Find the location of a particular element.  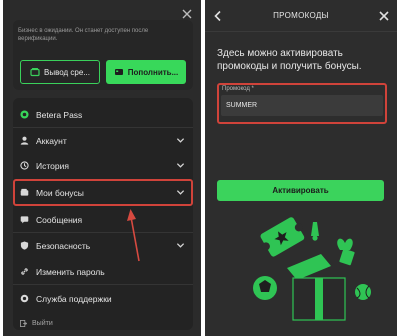

promo-code-label: Промокод * is located at coordinates (238, 89).